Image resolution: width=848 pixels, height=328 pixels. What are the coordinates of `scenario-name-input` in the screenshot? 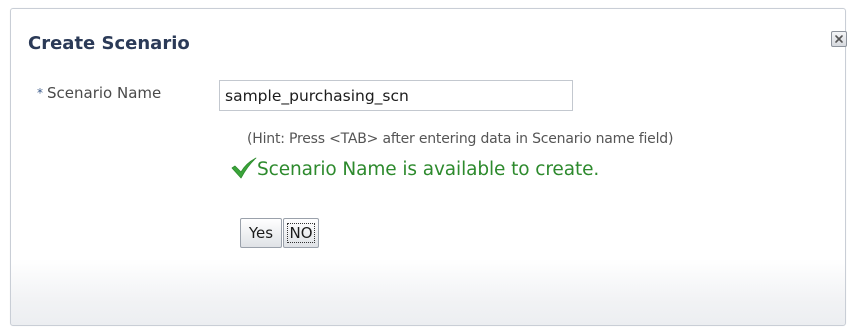 It's located at (396, 95).